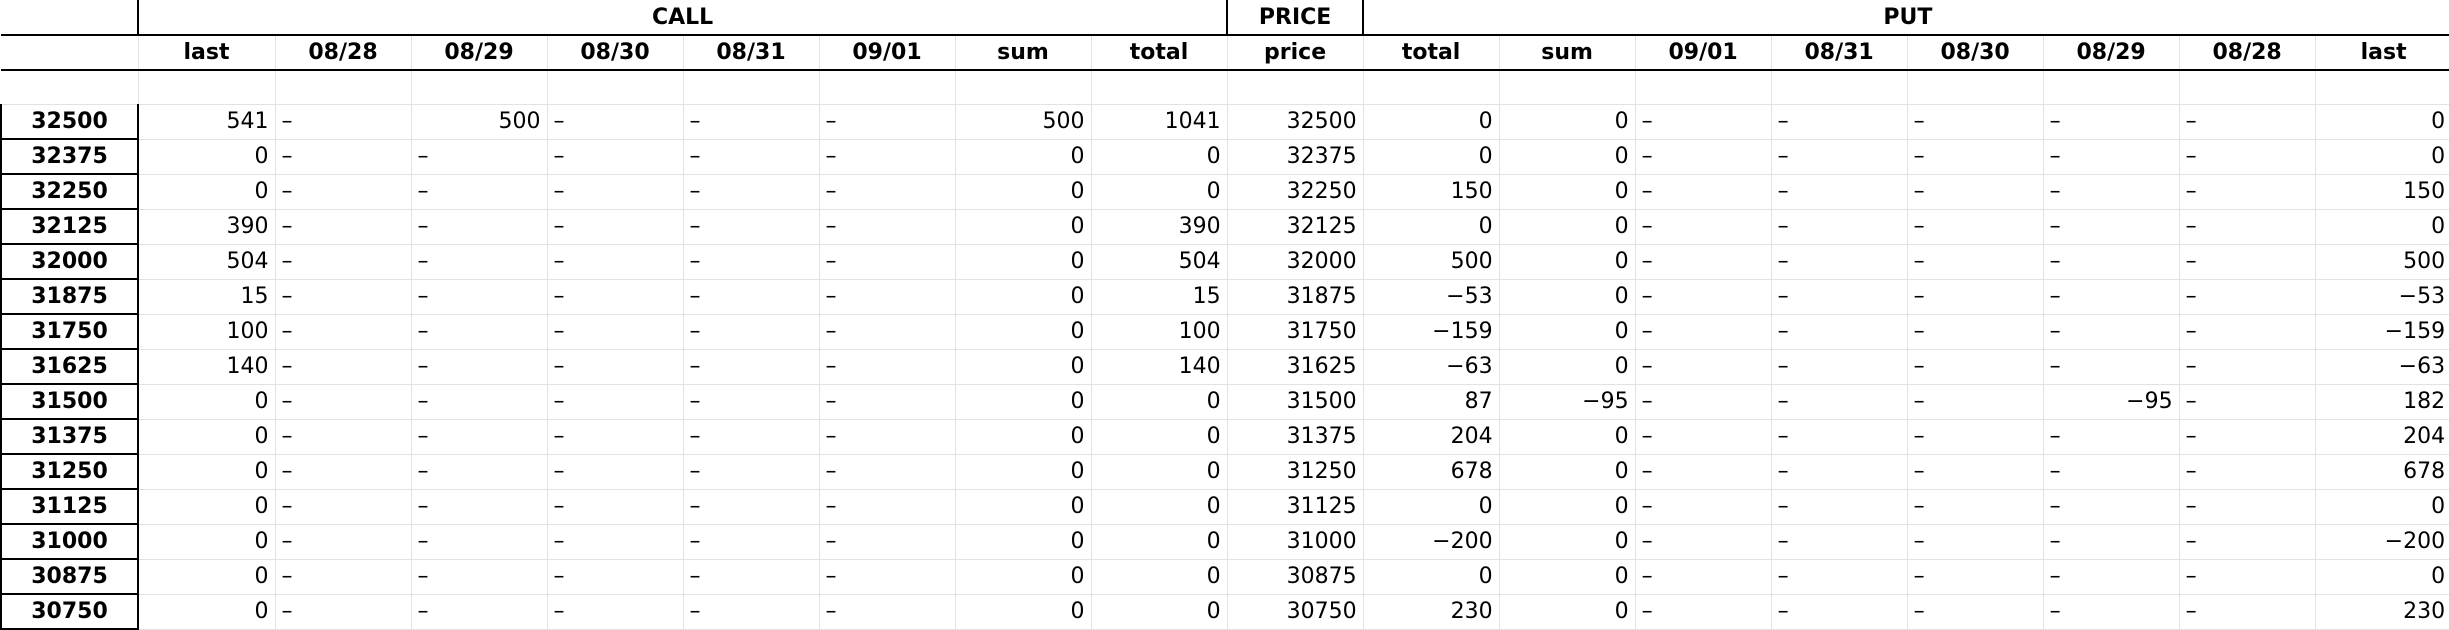  Describe the element at coordinates (69, 297) in the screenshot. I see `row-strike-key: 31875` at that location.